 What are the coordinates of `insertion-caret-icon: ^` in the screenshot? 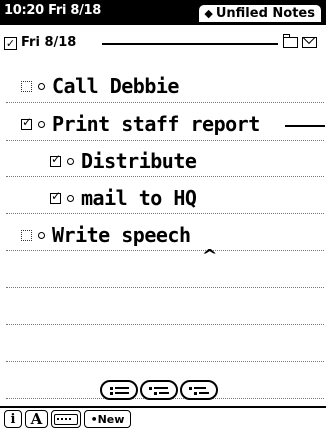 It's located at (209, 255).